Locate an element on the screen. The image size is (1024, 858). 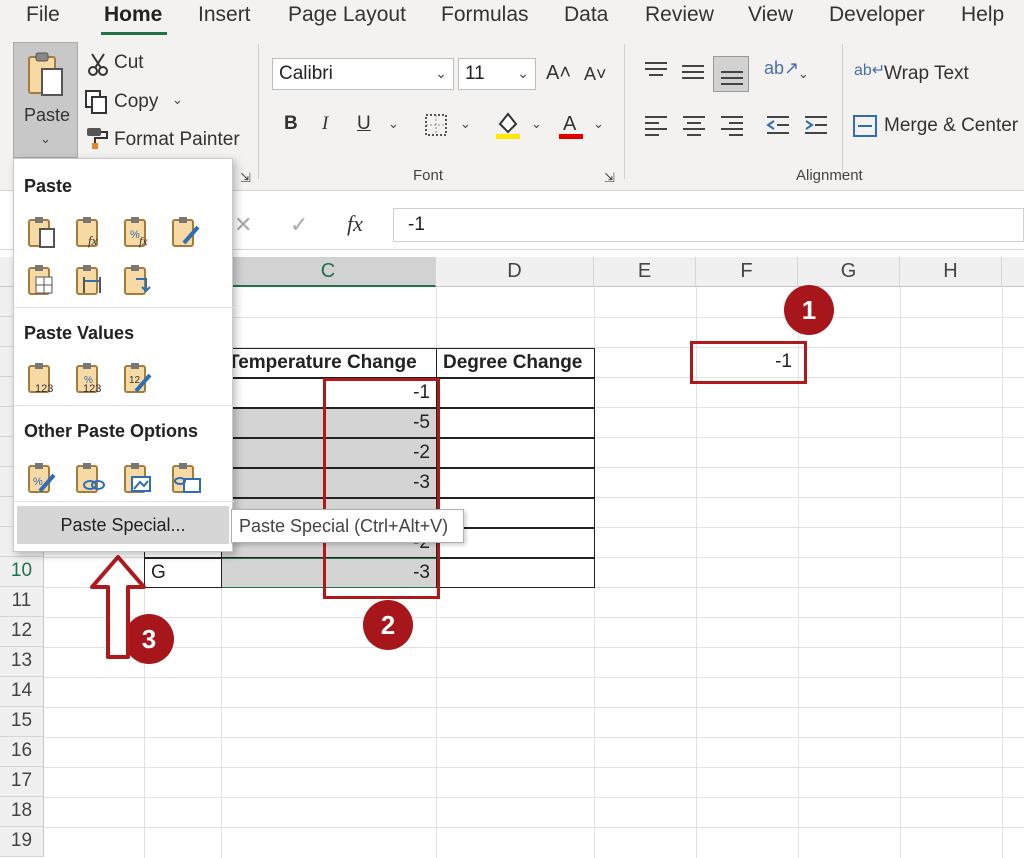
decrease-indent-icon is located at coordinates (778, 125).